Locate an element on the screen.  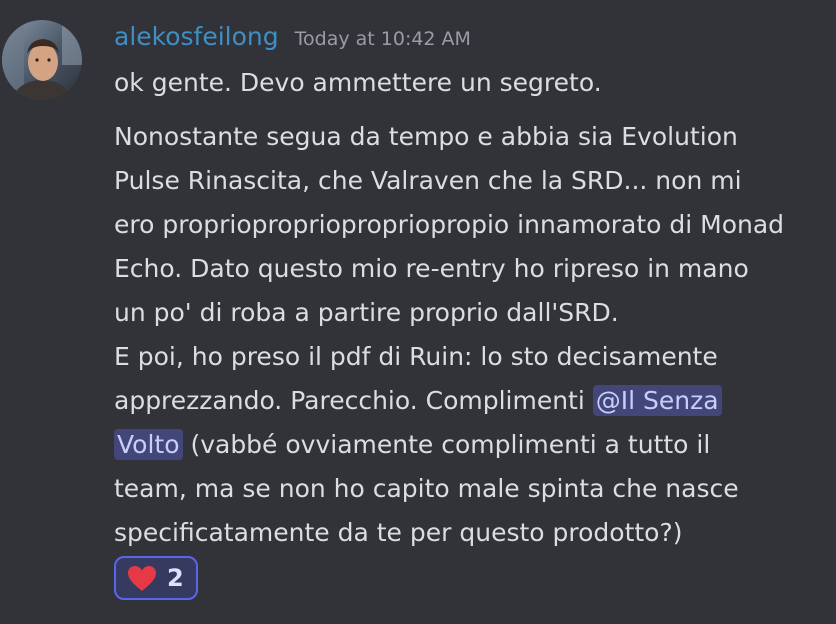
username: alekosfeilong is located at coordinates (196, 36).